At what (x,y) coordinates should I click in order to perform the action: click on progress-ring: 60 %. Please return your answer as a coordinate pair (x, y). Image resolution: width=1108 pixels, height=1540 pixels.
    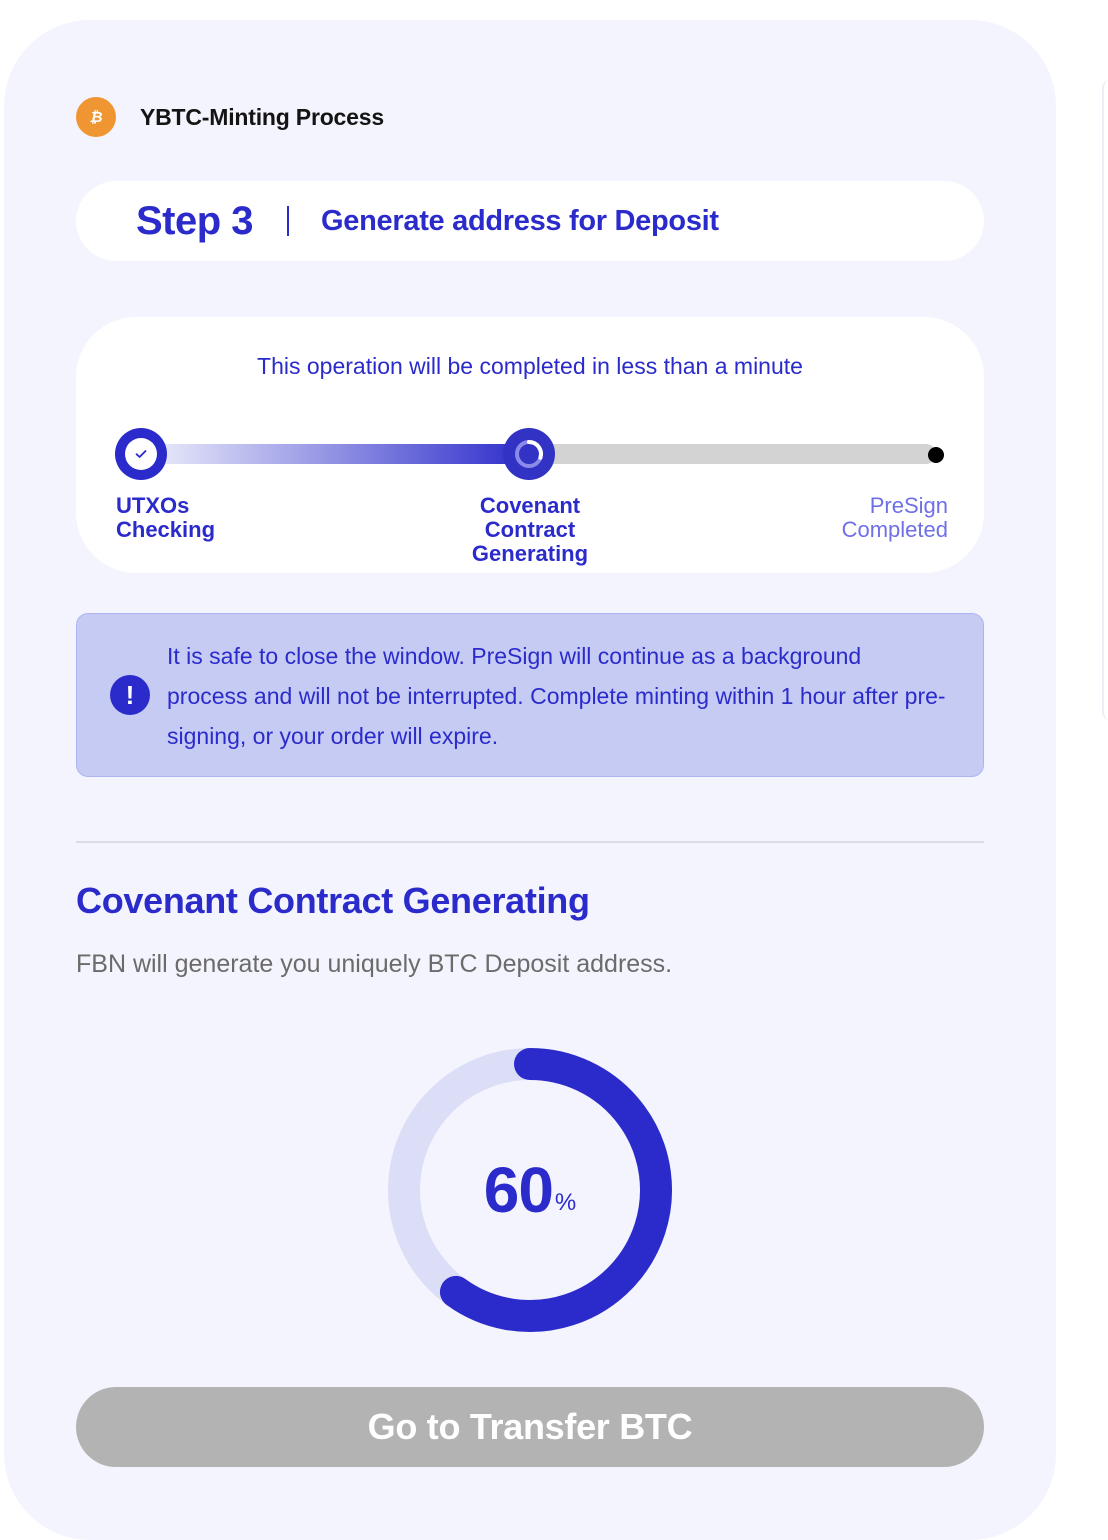
    Looking at the image, I should click on (530, 1190).